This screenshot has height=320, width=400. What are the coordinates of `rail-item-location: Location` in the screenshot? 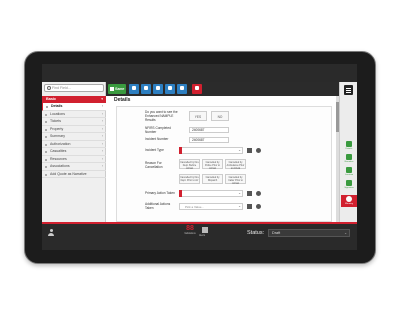 It's located at (349, 172).